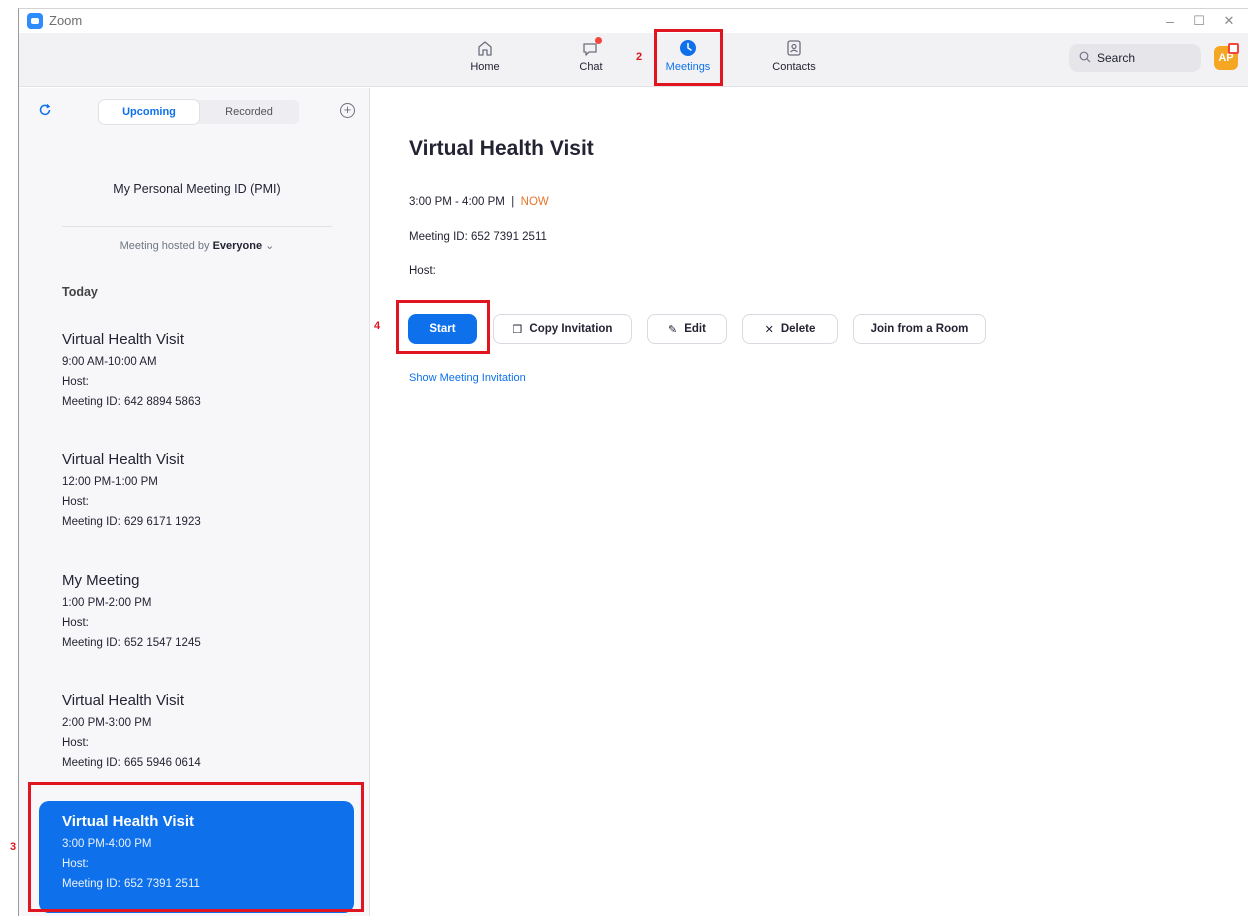 The image size is (1251, 916). Describe the element at coordinates (164, 246) in the screenshot. I see `host-filter-prefix: Meeting hosted by` at that location.